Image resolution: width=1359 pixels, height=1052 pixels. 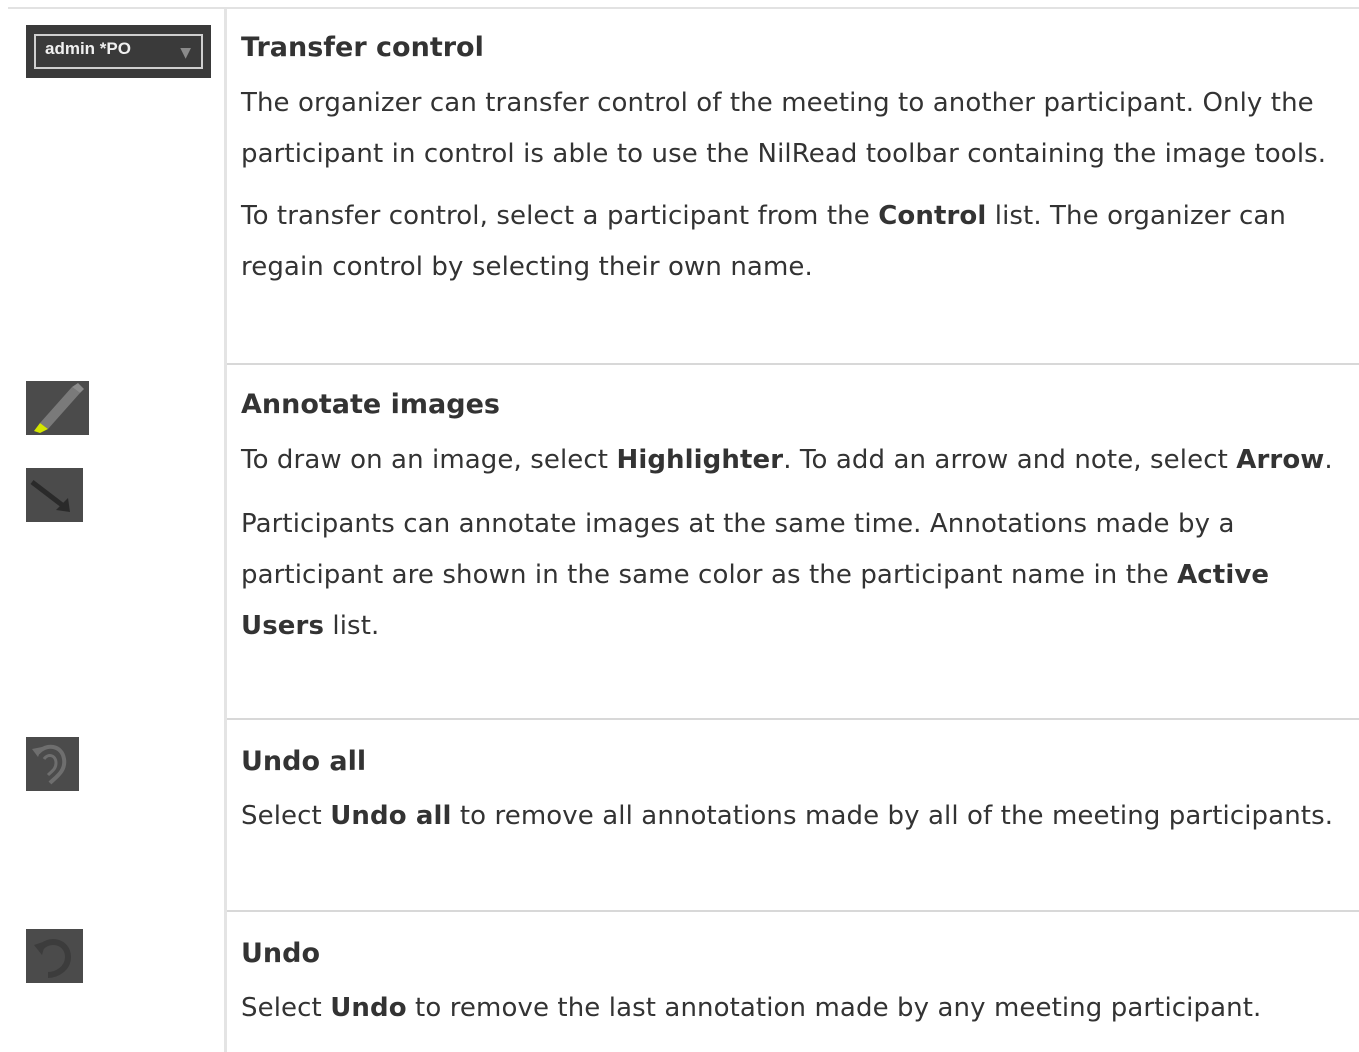 What do you see at coordinates (1280, 460) in the screenshot?
I see `bold-term: Arrow` at bounding box center [1280, 460].